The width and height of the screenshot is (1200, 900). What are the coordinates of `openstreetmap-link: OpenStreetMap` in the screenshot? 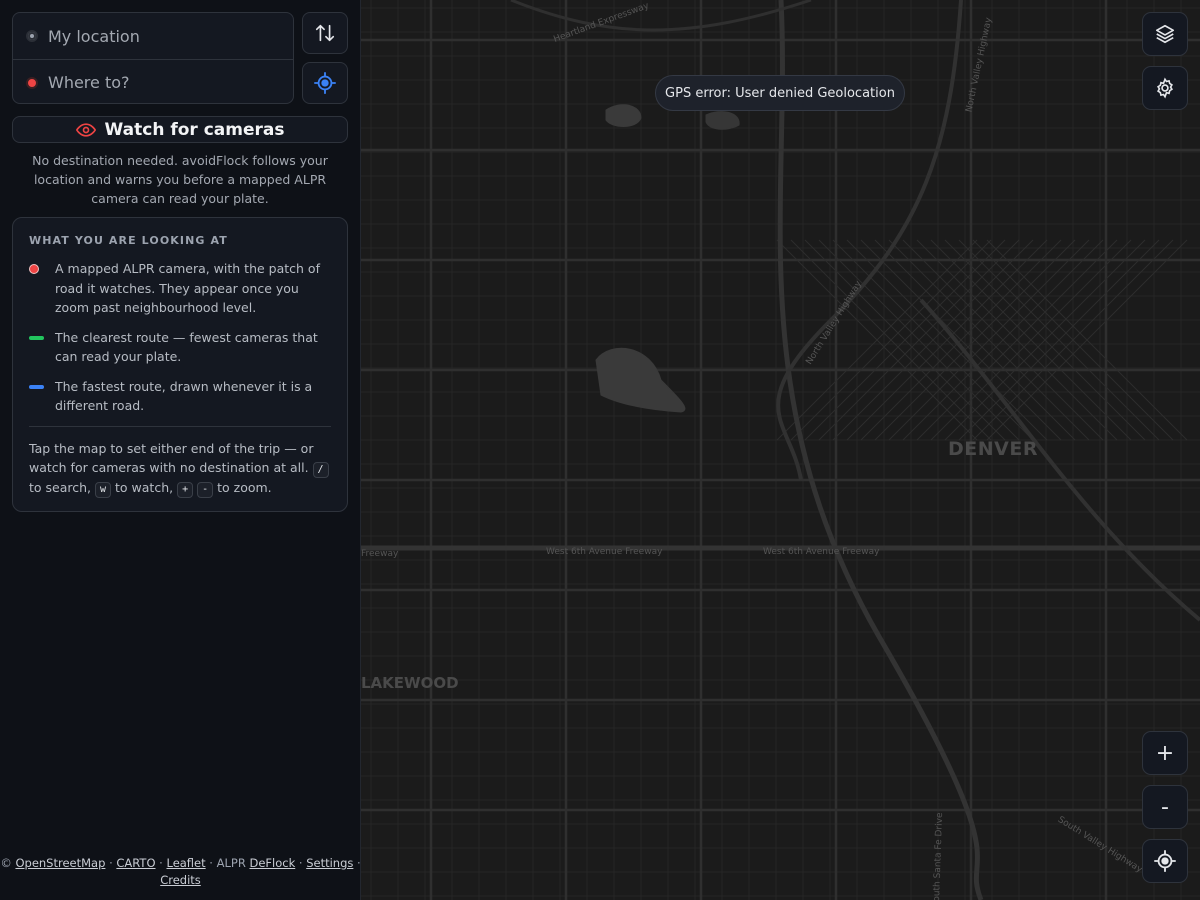 It's located at (60, 863).